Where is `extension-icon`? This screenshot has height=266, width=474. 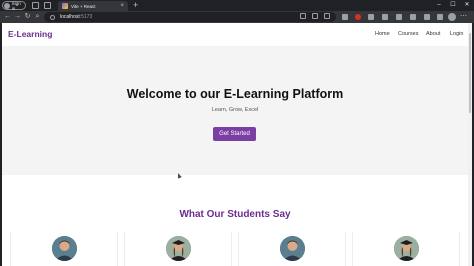 extension-icon is located at coordinates (345, 17).